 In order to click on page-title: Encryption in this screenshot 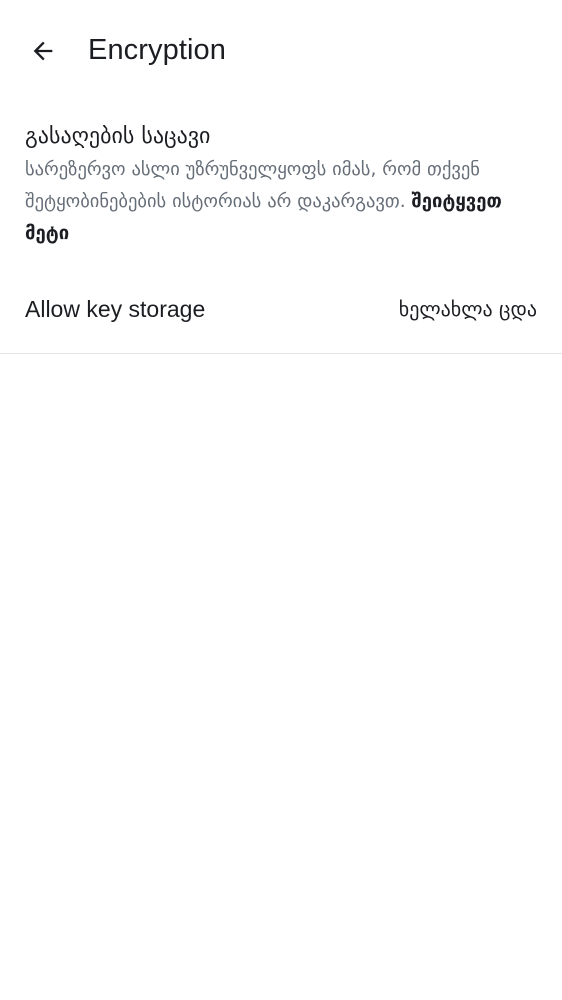, I will do `click(157, 50)`.